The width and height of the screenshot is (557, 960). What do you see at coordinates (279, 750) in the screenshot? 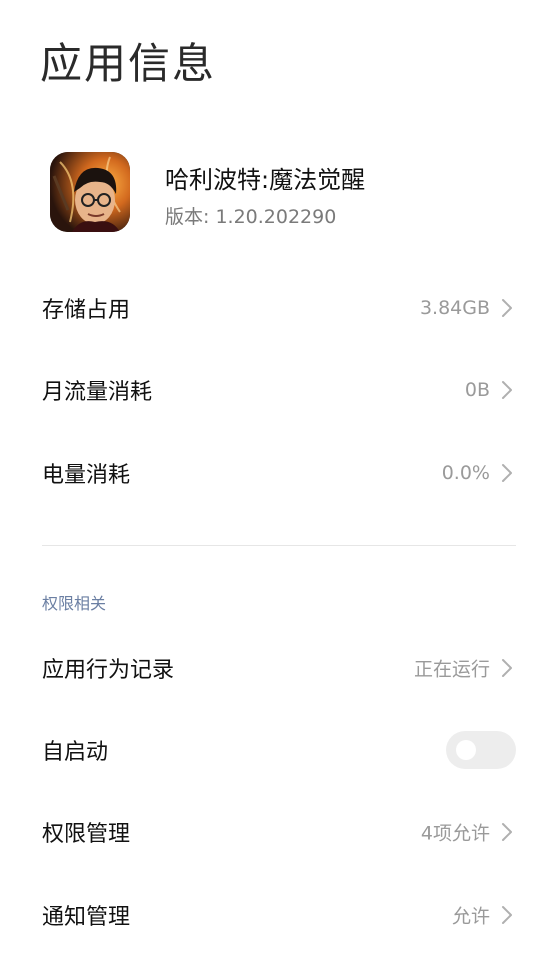
I see `autostart-row: 自启动` at bounding box center [279, 750].